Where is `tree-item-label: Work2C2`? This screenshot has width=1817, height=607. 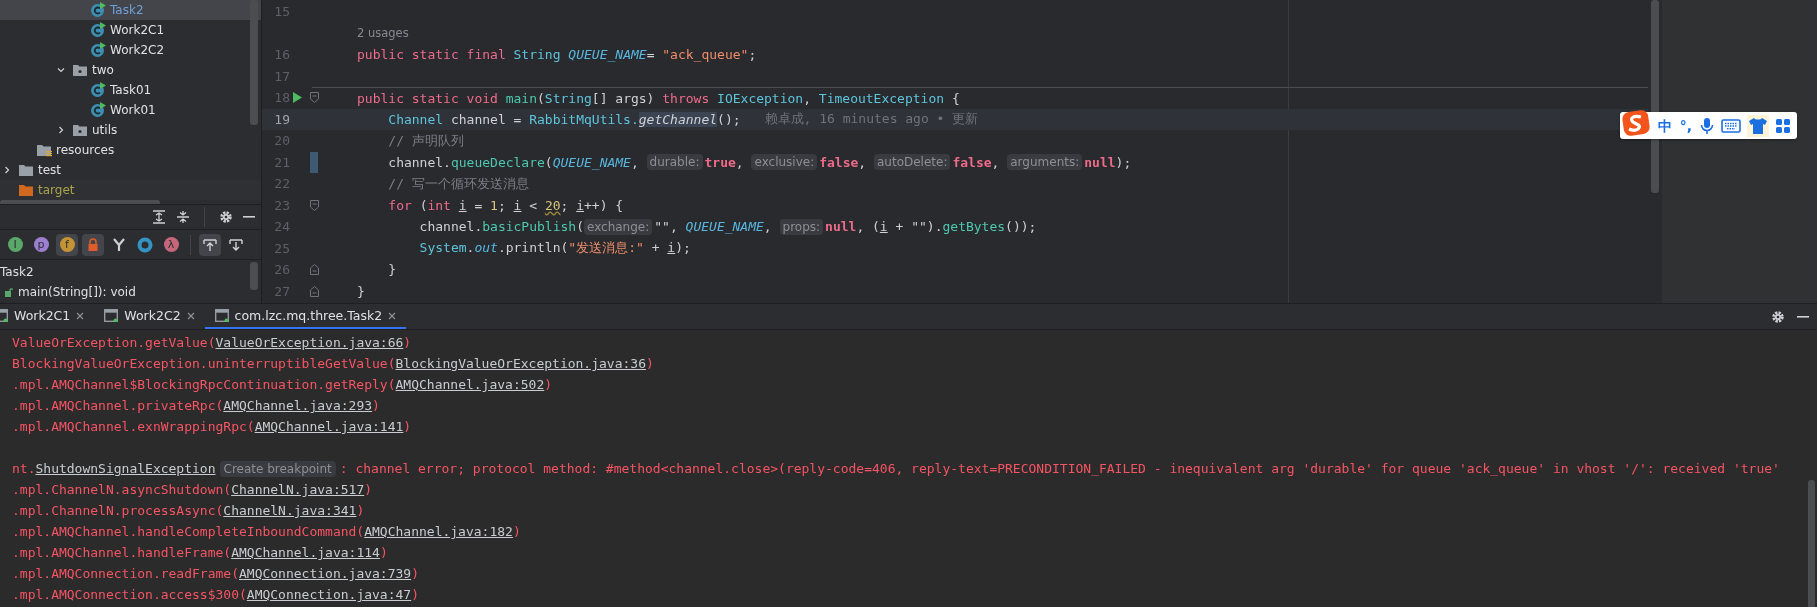 tree-item-label: Work2C2 is located at coordinates (137, 50).